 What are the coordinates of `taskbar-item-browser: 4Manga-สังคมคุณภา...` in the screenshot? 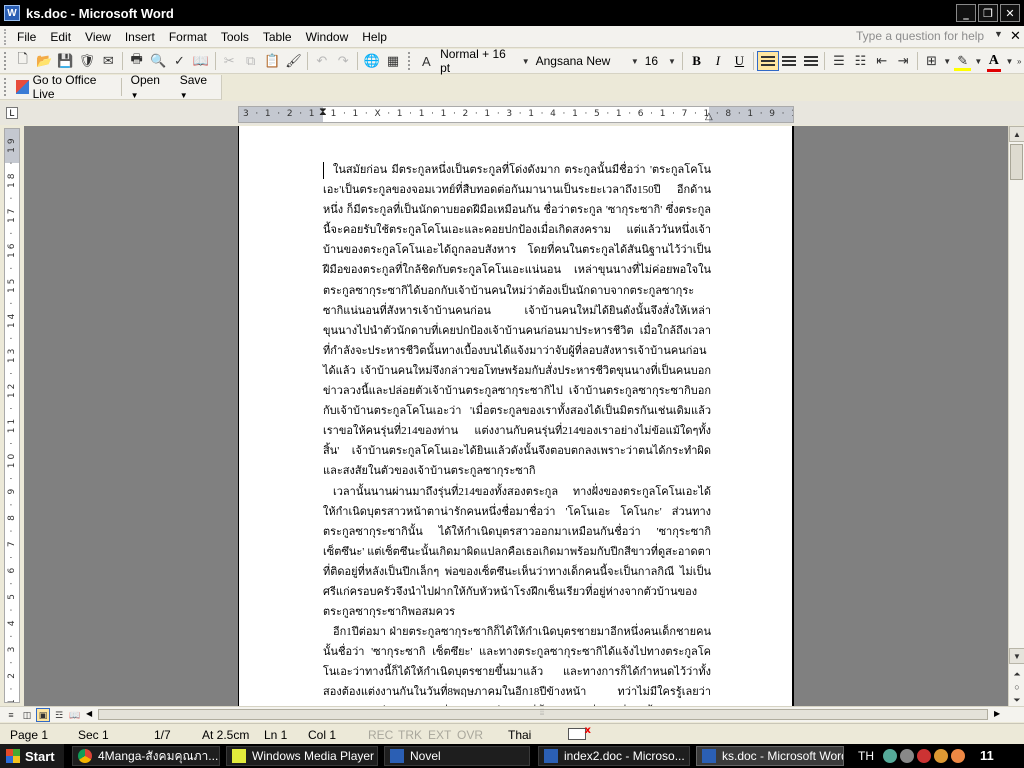 It's located at (146, 756).